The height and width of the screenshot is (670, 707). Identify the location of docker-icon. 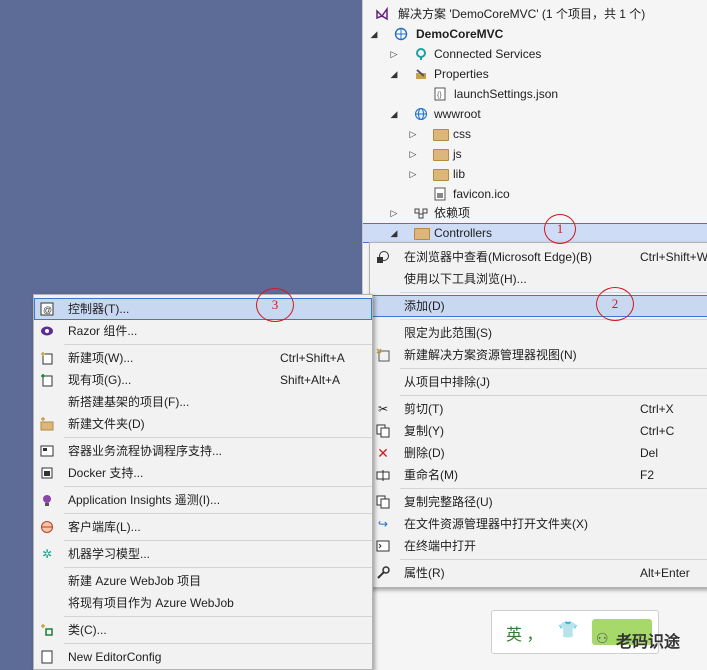
(47, 473).